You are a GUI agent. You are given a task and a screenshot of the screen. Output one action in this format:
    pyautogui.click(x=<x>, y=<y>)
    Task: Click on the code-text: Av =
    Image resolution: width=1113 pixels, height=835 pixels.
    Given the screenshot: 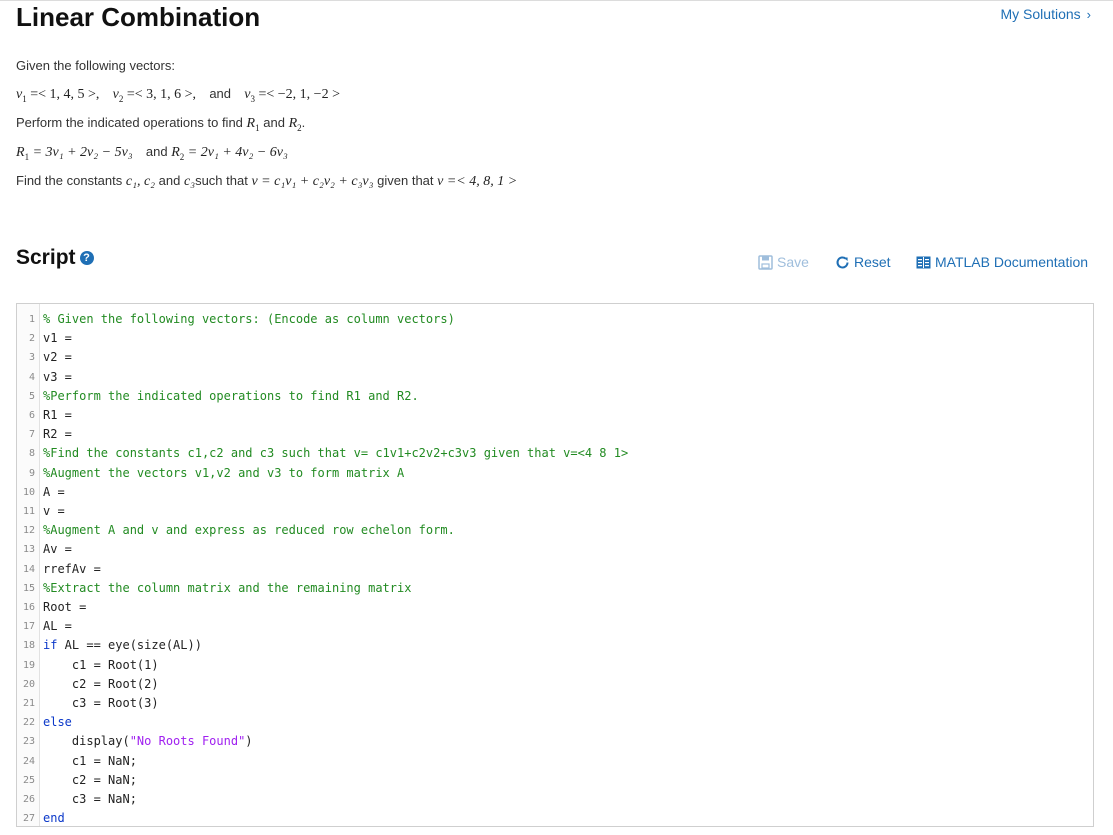 What is the action you would take?
    pyautogui.click(x=57, y=549)
    